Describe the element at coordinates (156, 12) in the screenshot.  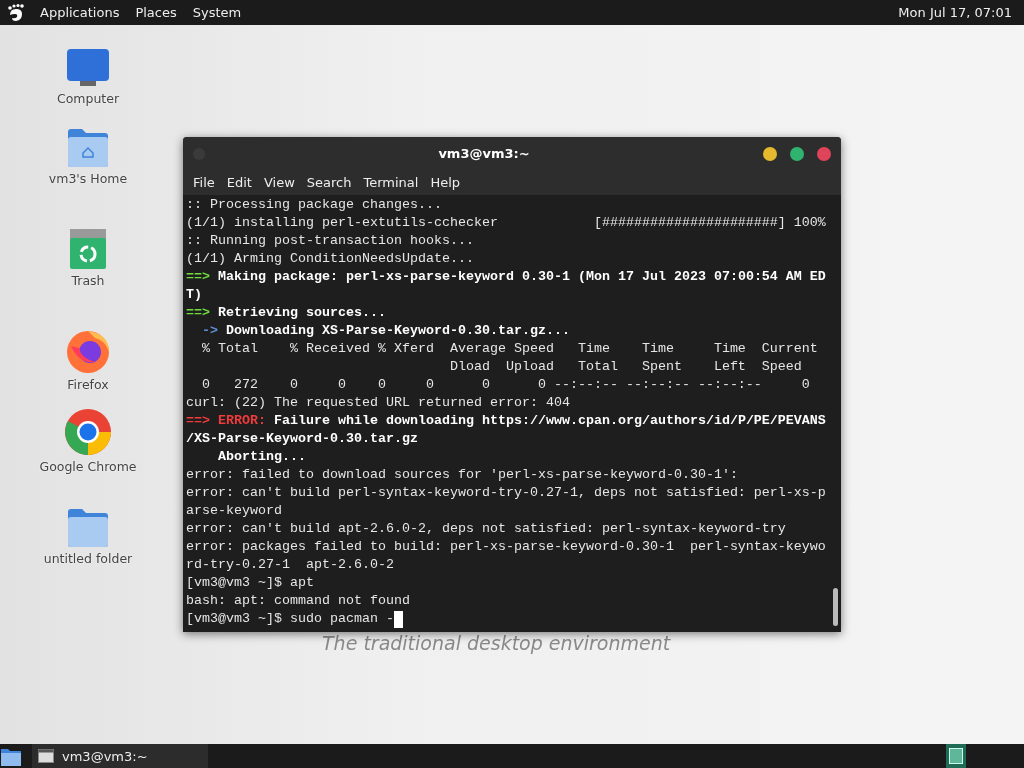
I see `panel-menu: Places` at that location.